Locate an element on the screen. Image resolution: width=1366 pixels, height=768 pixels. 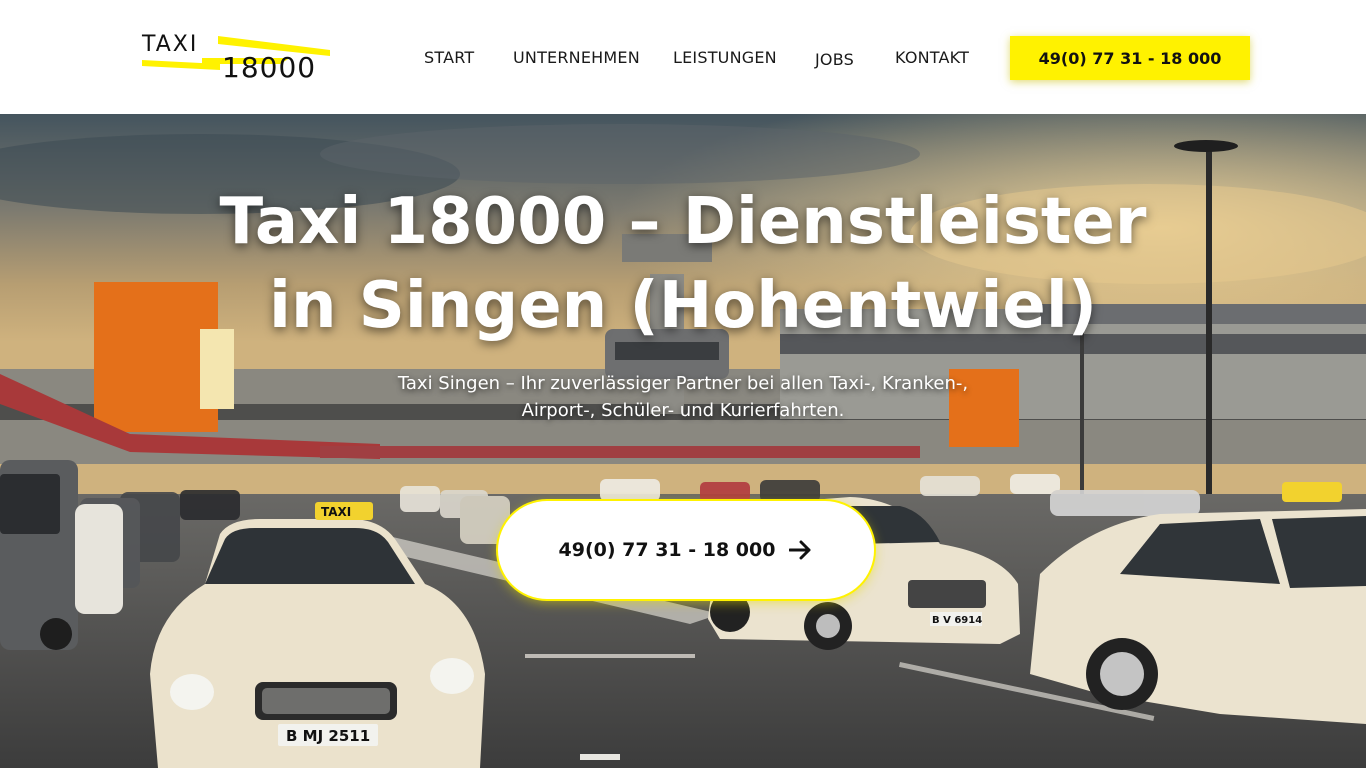
header-phone-button: 49(0) 77 31 - 18 000 is located at coordinates (1130, 58).